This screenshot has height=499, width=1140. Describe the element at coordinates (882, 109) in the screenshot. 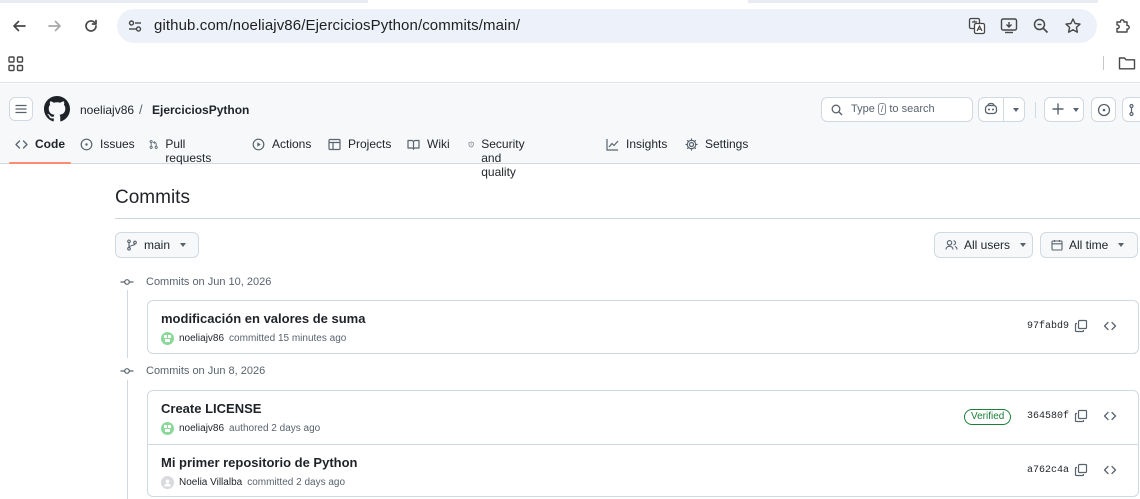

I see `search-shortcut-key: /` at that location.